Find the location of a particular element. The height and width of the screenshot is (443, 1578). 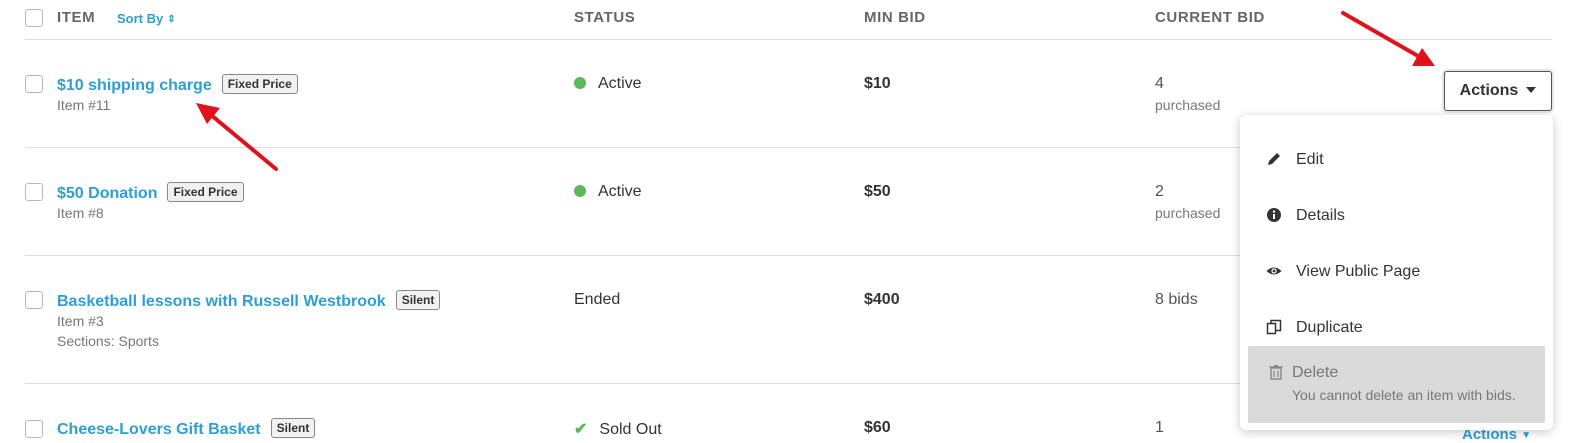

current-bid-value: 8 bids is located at coordinates (1176, 299).